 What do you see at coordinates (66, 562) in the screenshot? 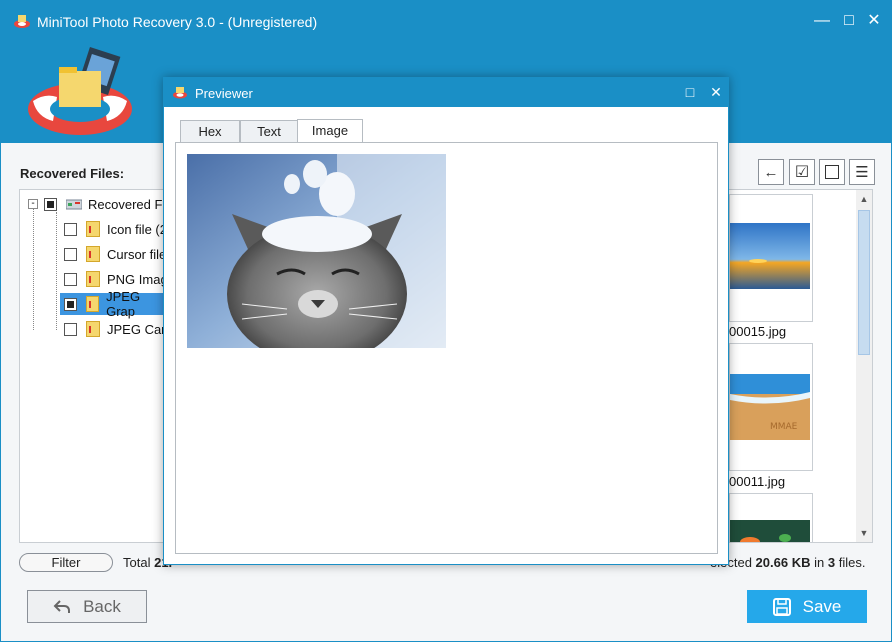
I see `filter-button: Filter` at bounding box center [66, 562].